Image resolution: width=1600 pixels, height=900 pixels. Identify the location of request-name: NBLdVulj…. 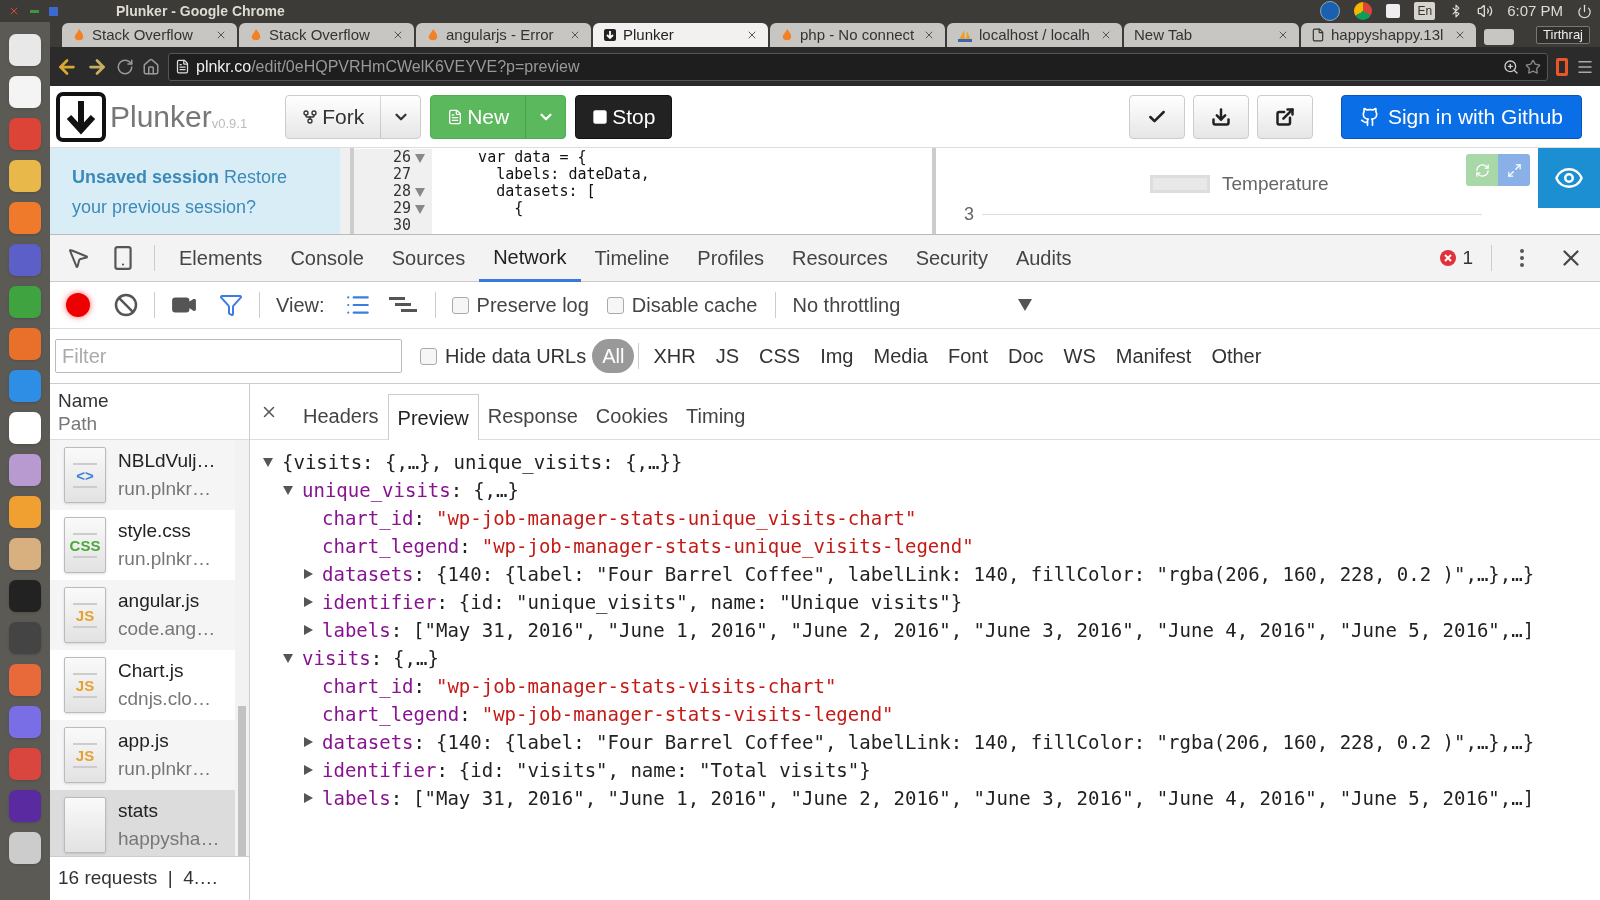
(167, 461).